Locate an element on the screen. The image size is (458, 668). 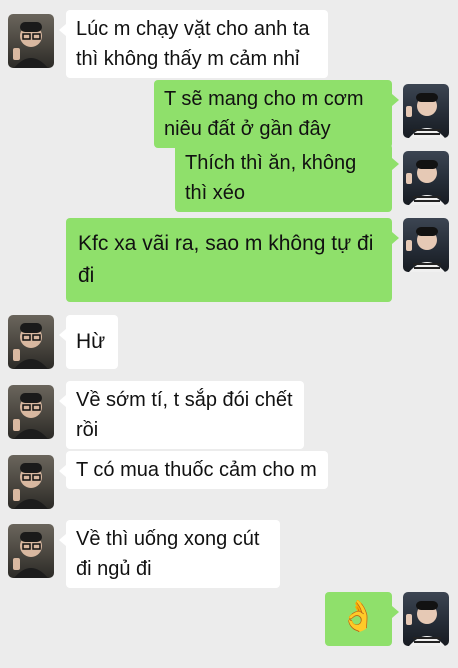
outgoing-message: Thích thì ăn, không thì xéo is located at coordinates (287, 178).